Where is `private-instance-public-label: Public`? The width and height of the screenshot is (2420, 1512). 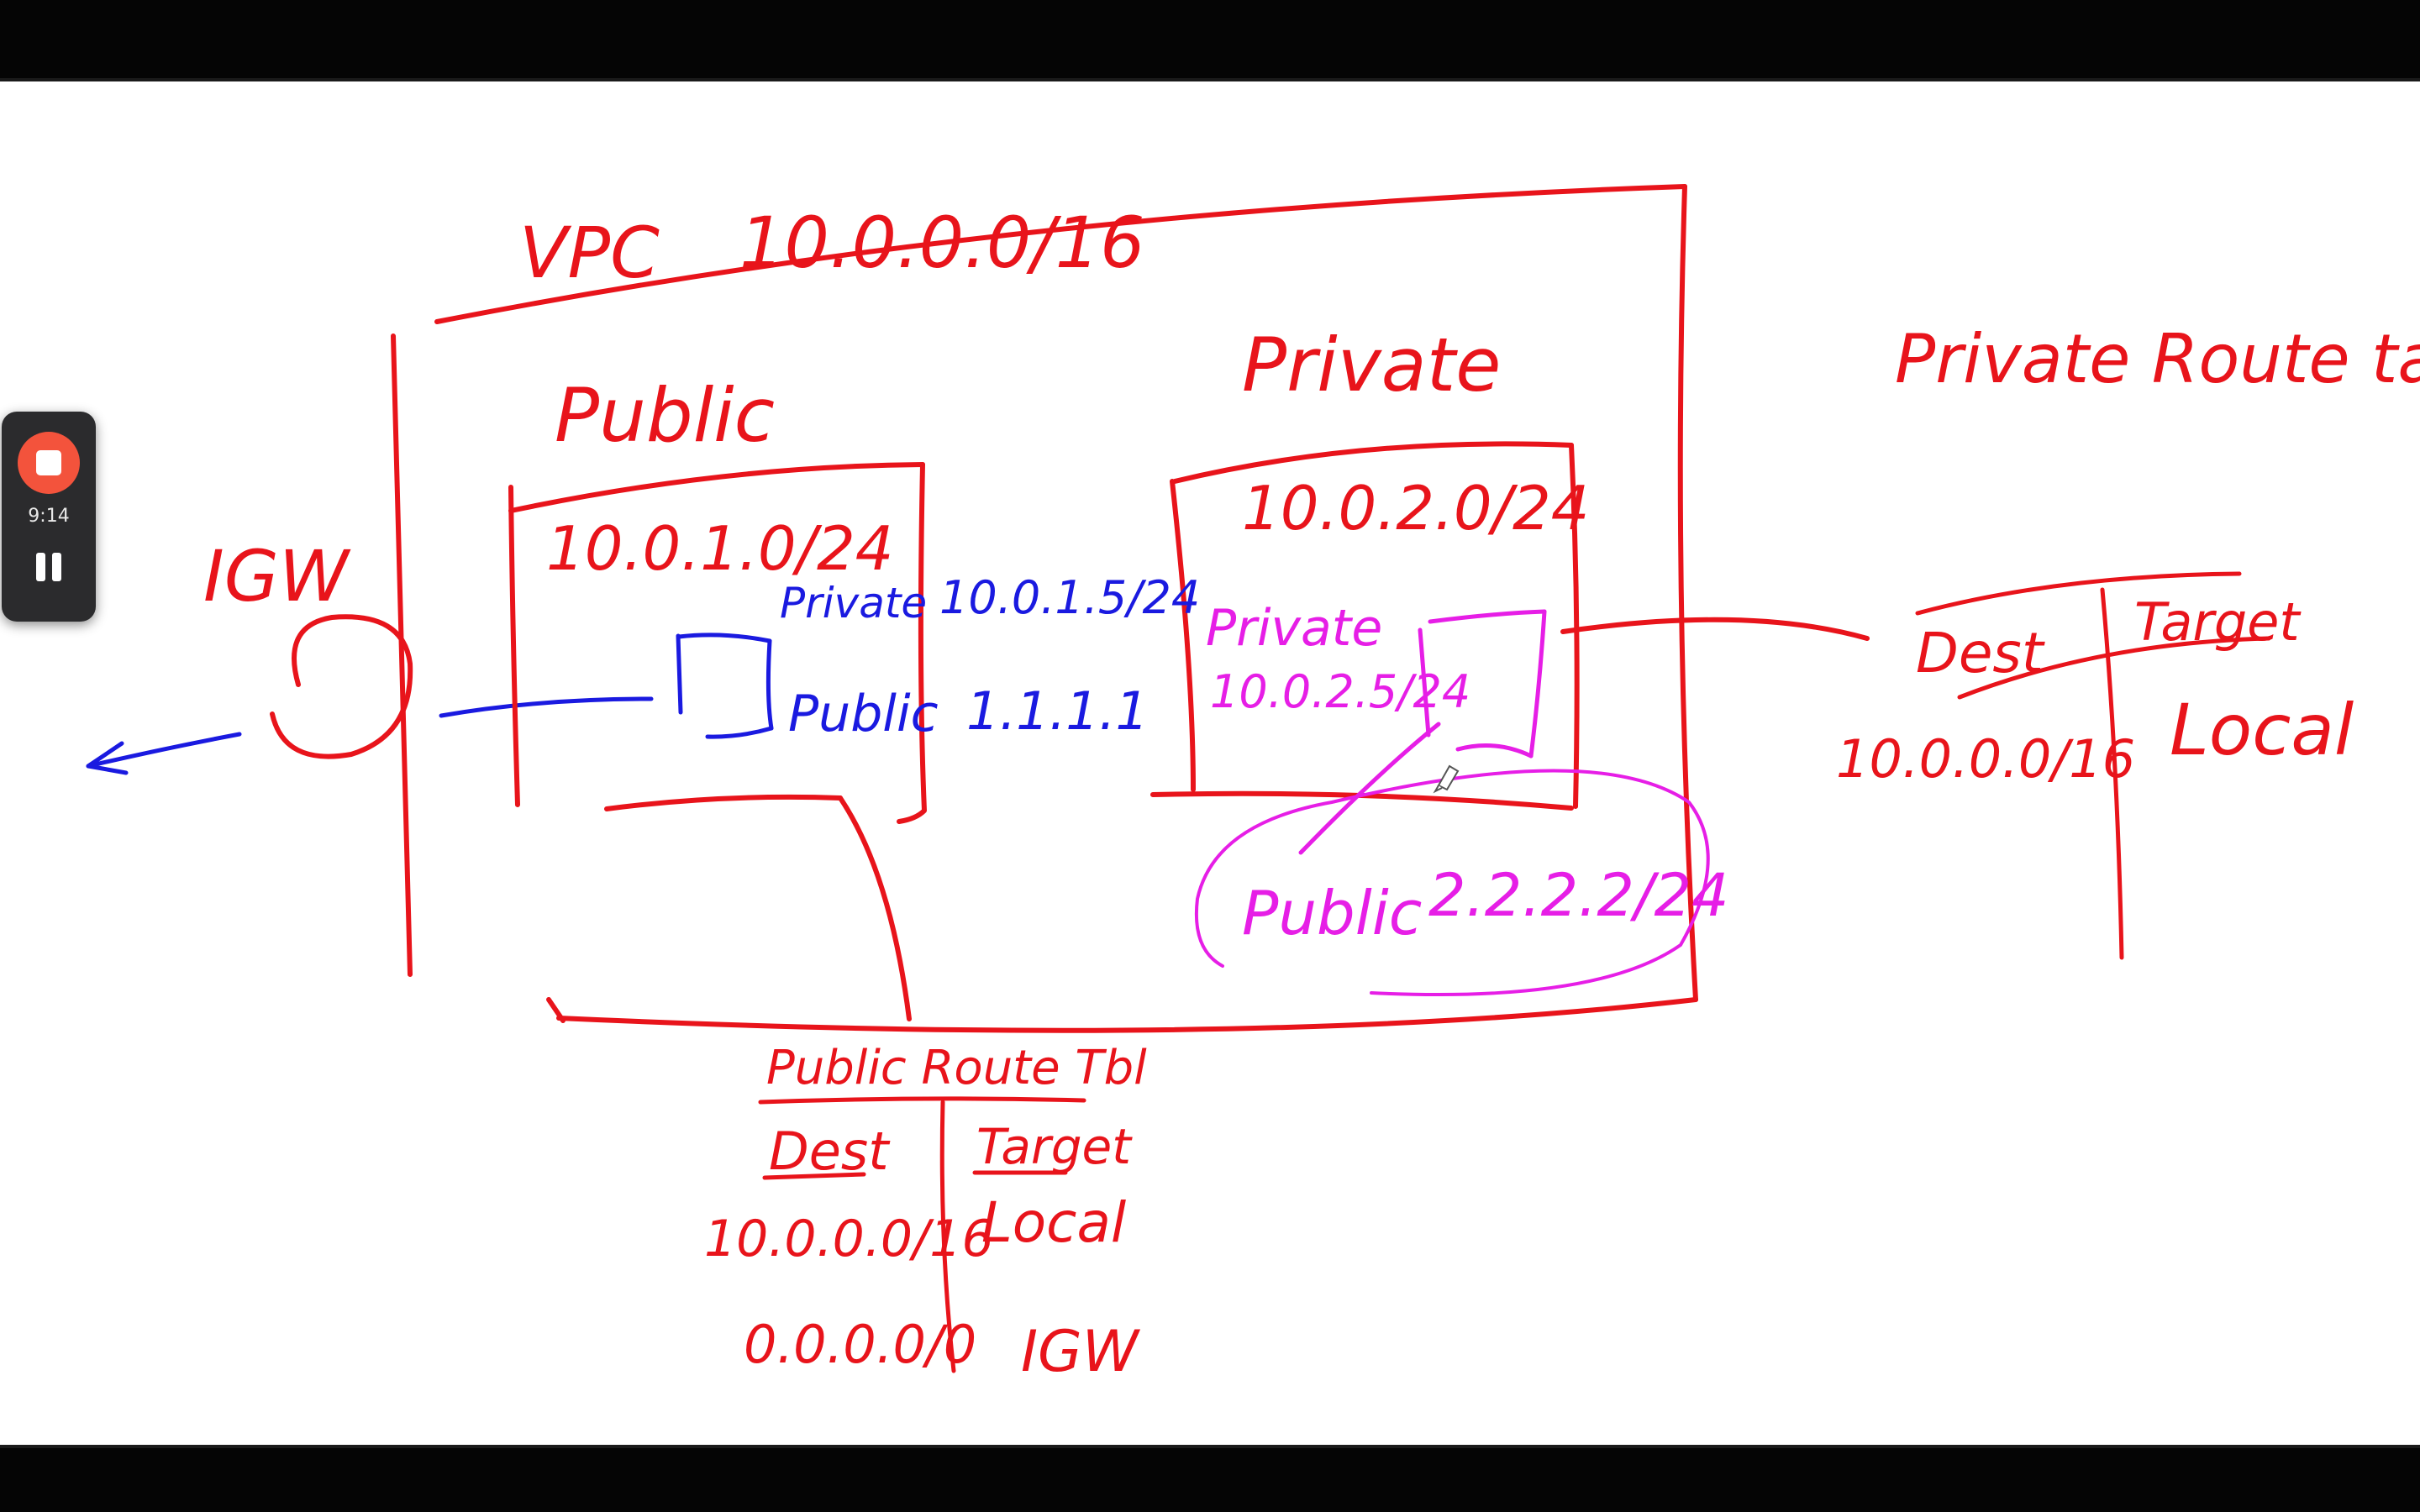
private-instance-public-label: Public is located at coordinates (1332, 913).